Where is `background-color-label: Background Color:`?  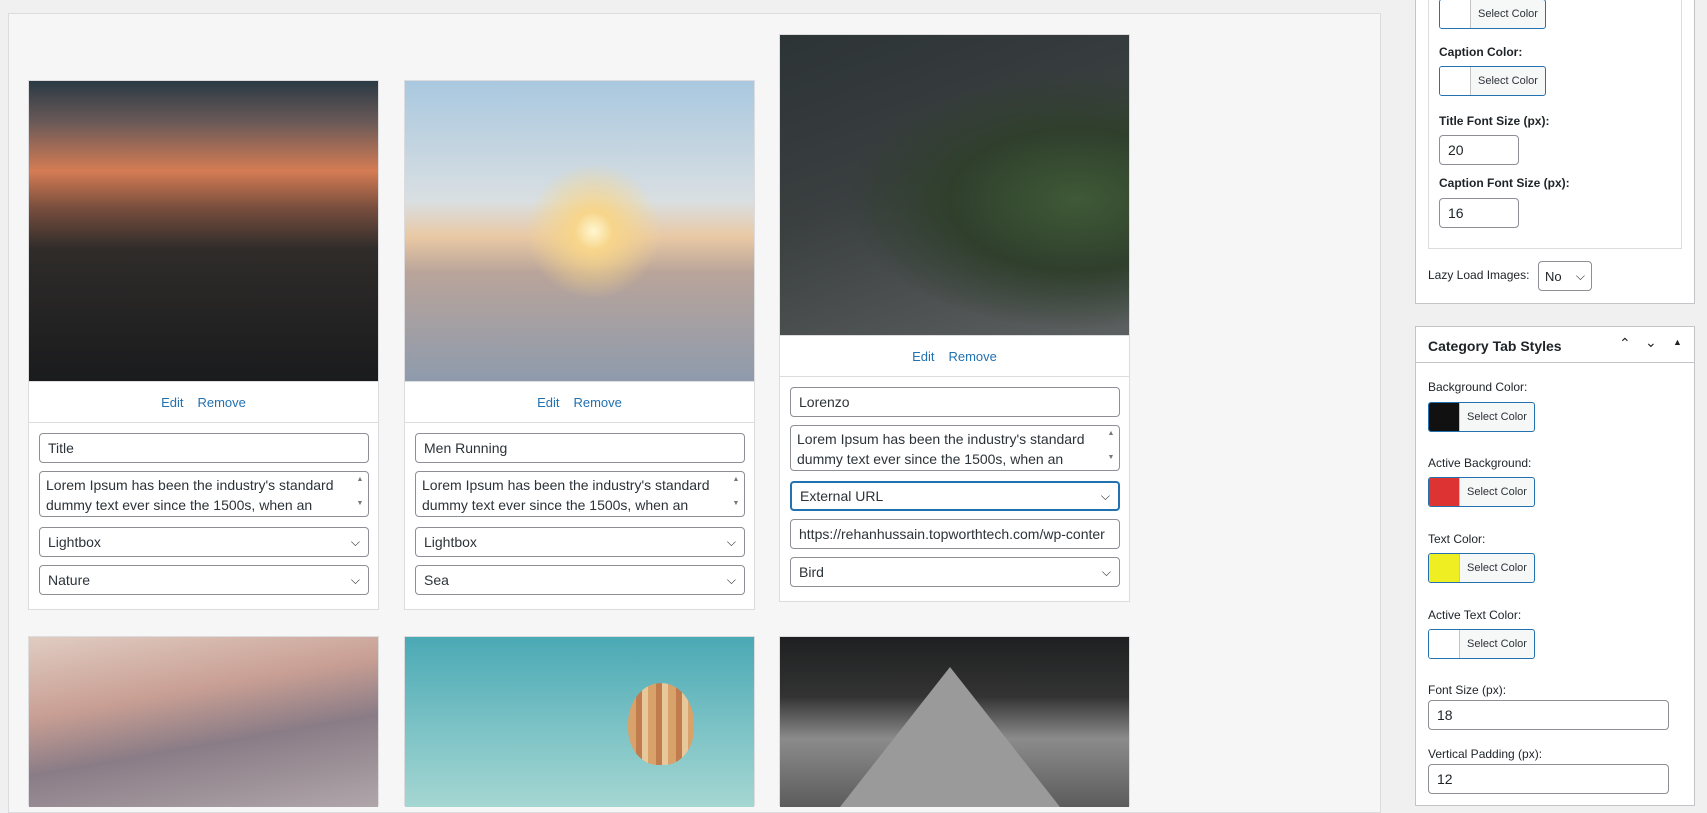
background-color-label: Background Color: is located at coordinates (1478, 387).